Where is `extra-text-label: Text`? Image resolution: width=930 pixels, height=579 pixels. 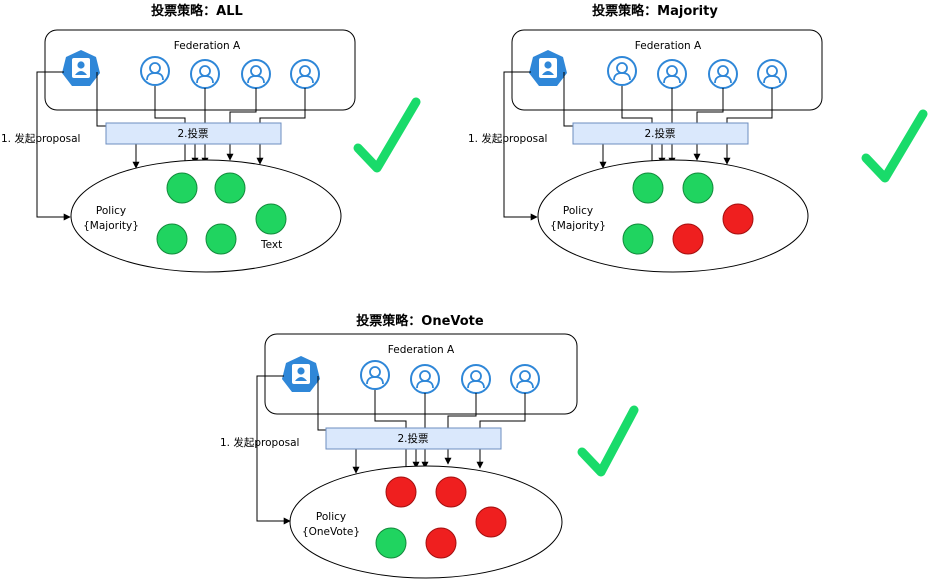 extra-text-label: Text is located at coordinates (271, 245).